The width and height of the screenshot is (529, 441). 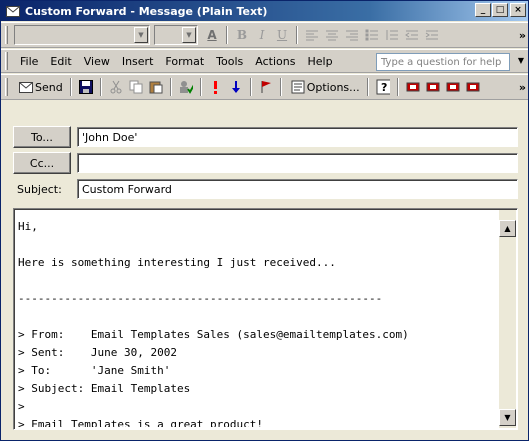 I want to click on help-icon: ?, so click(x=383, y=87).